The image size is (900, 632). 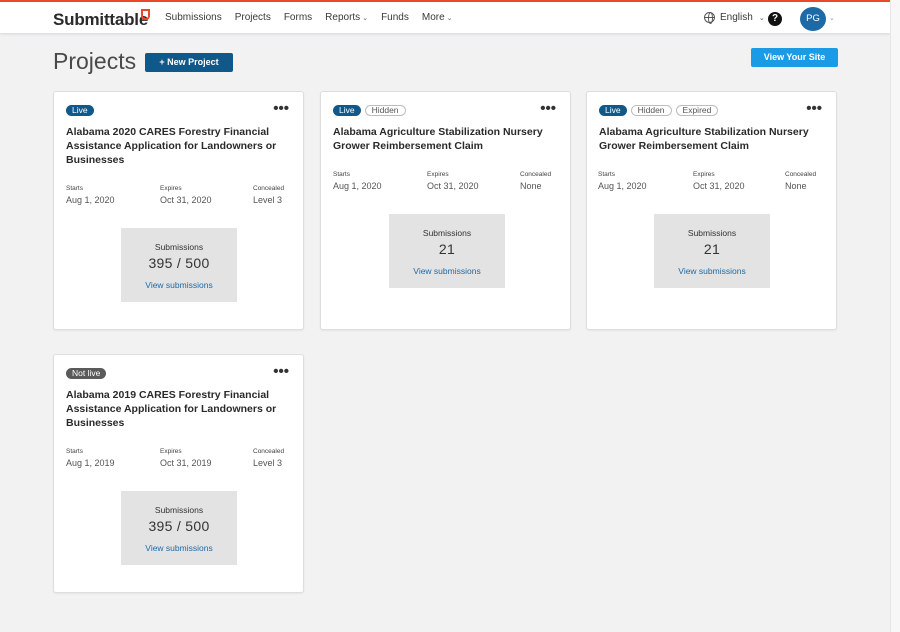 I want to click on nav-submissions: Submissions, so click(x=193, y=17).